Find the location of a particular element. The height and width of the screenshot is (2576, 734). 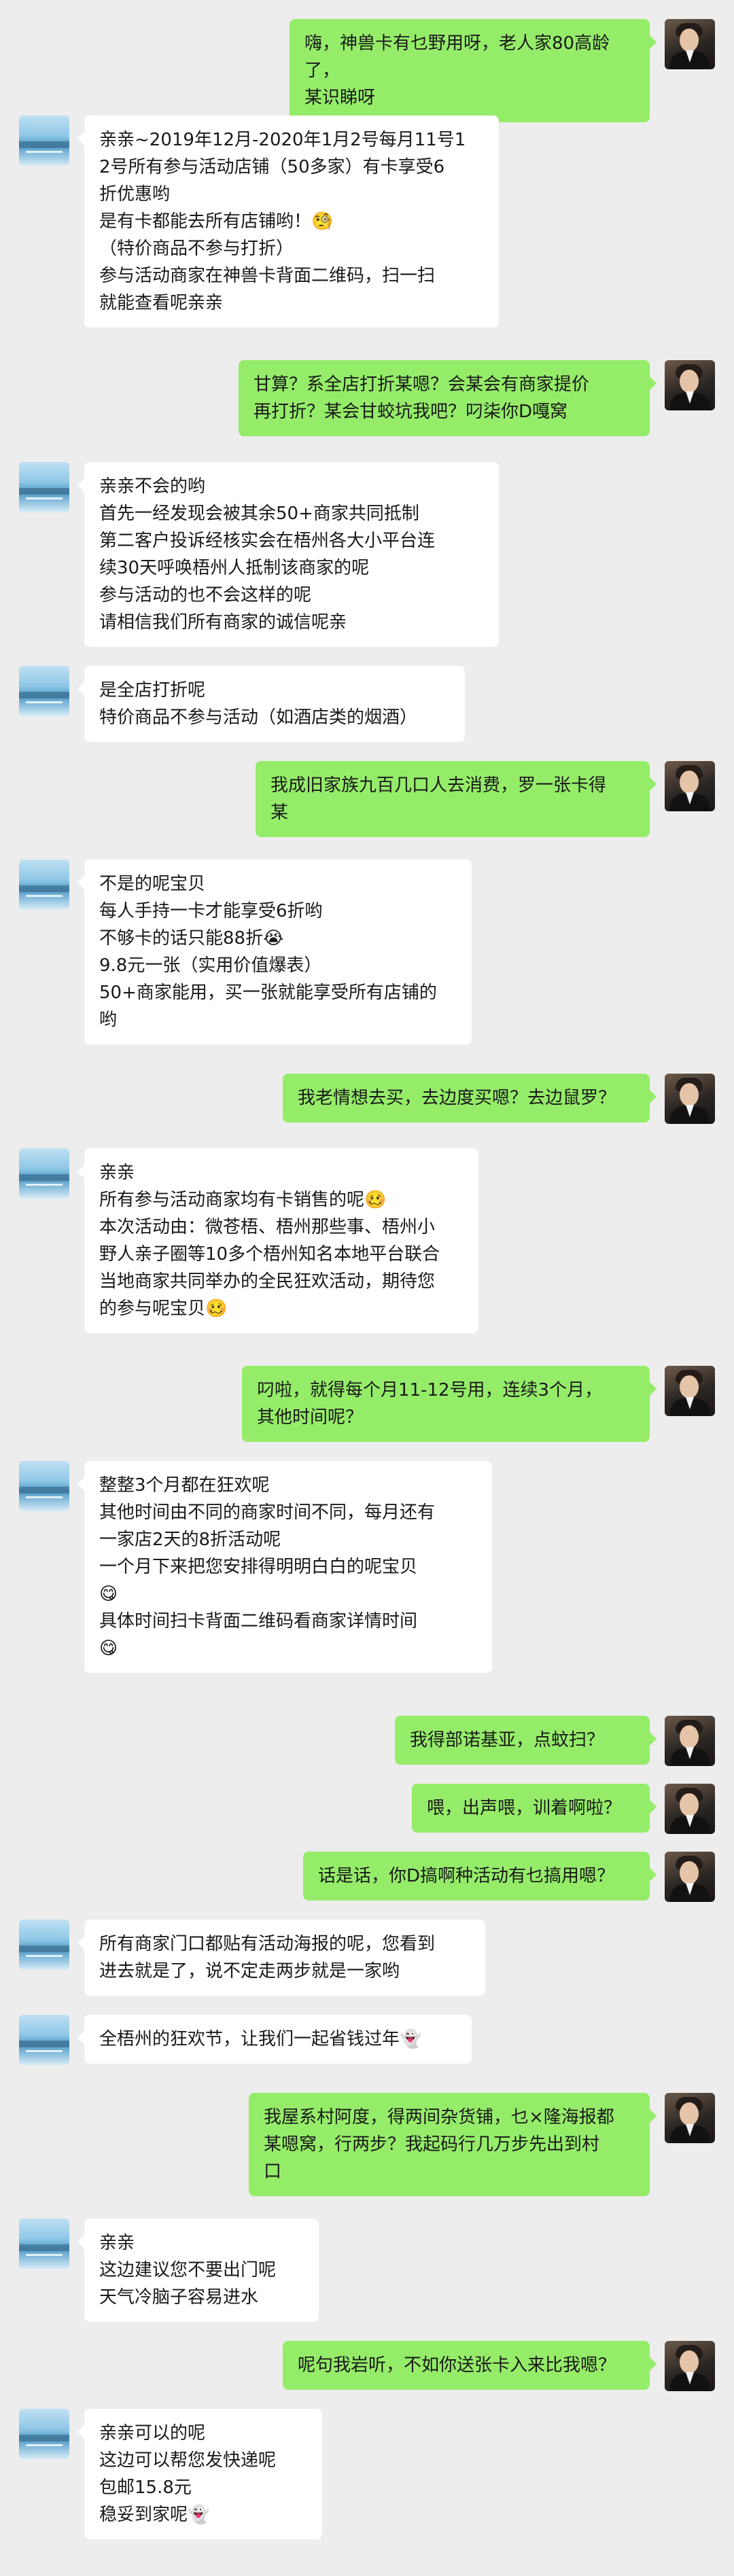

message-line: 某嗯窝，行两步？我起码行几万步先出到村 is located at coordinates (432, 2144).